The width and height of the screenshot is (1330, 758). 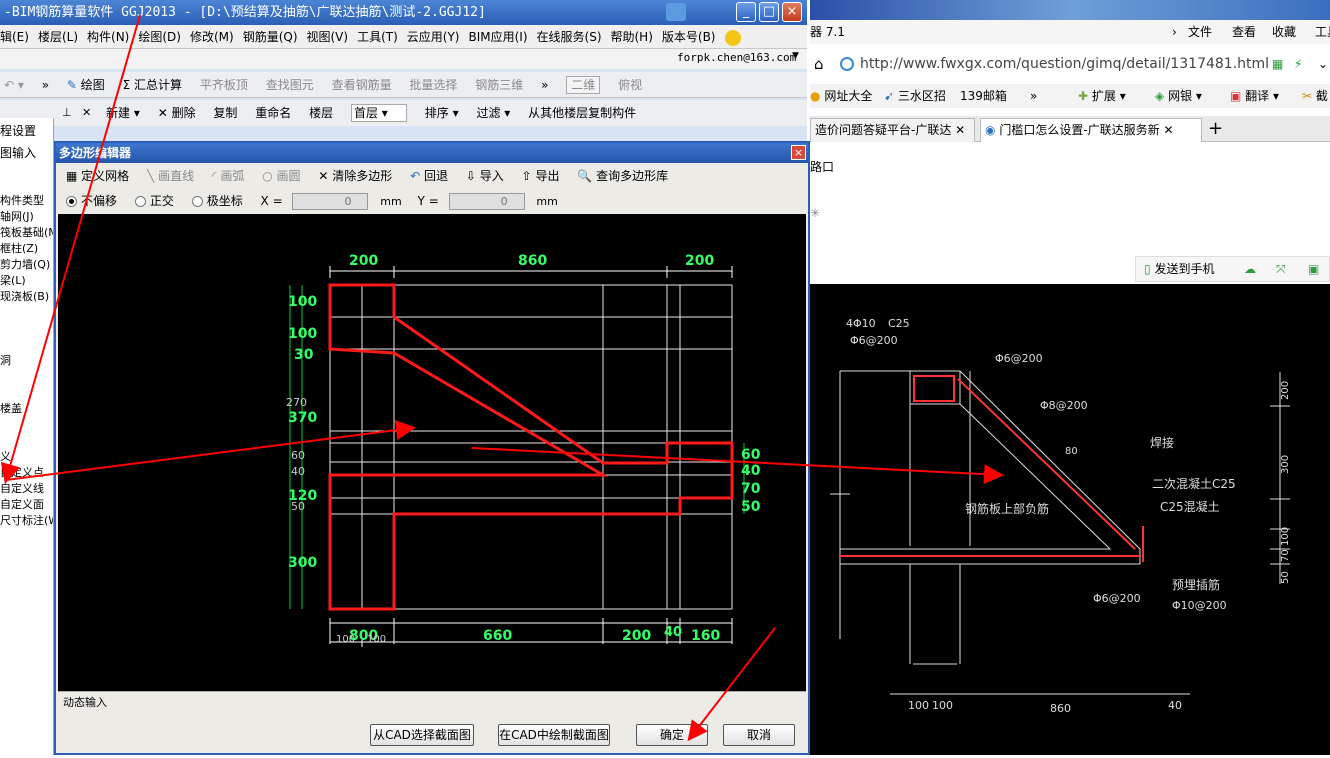 What do you see at coordinates (433, 85) in the screenshot?
I see `batch-select-button: 批量选择` at bounding box center [433, 85].